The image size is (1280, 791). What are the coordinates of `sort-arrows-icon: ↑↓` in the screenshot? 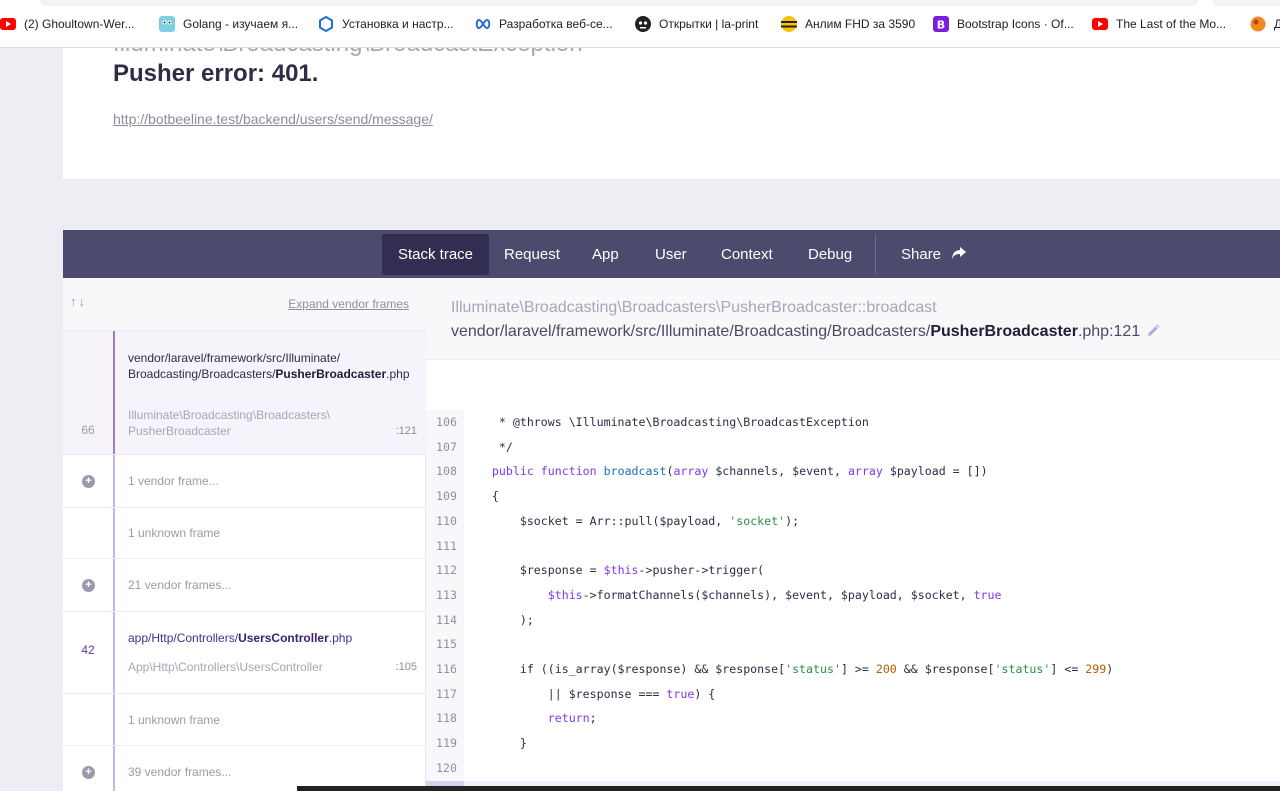 It's located at (78, 301).